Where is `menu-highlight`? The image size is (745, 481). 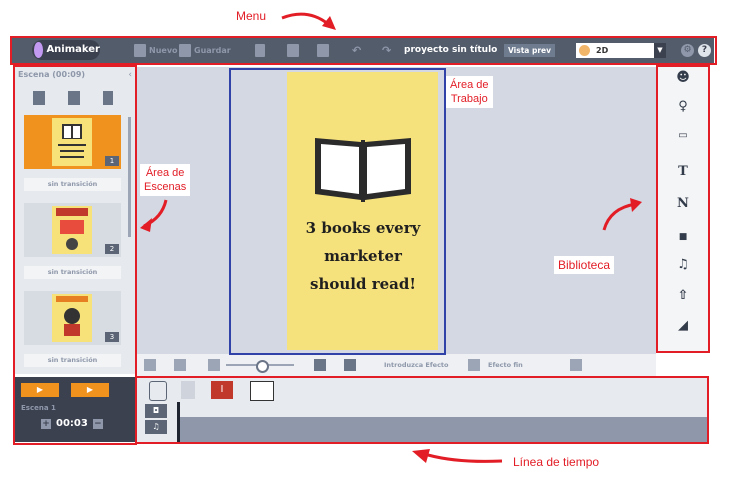
menu-highlight is located at coordinates (363, 50).